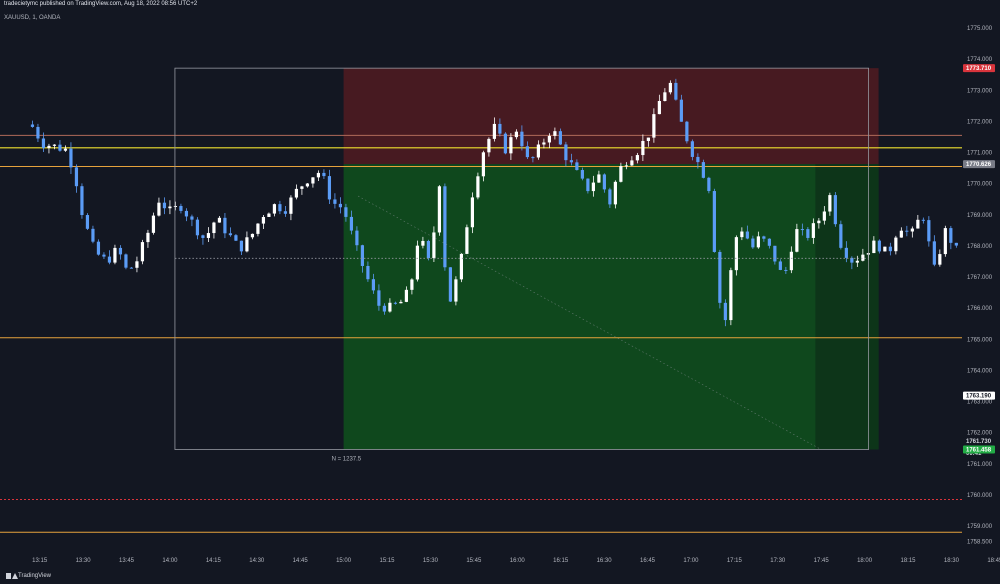 This screenshot has height=584, width=1000. I want to click on price-axis-label: 1761.000, so click(980, 465).